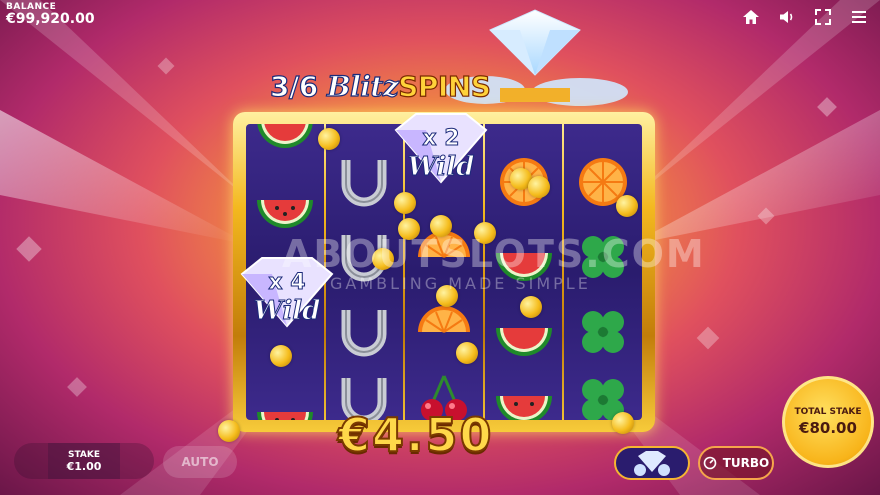 Image resolution: width=880 pixels, height=495 pixels. I want to click on stake-label: STAKE, so click(83, 454).